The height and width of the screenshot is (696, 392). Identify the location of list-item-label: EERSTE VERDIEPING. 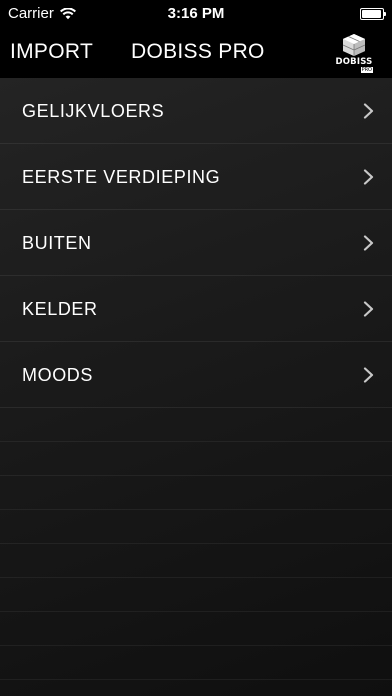
(121, 177).